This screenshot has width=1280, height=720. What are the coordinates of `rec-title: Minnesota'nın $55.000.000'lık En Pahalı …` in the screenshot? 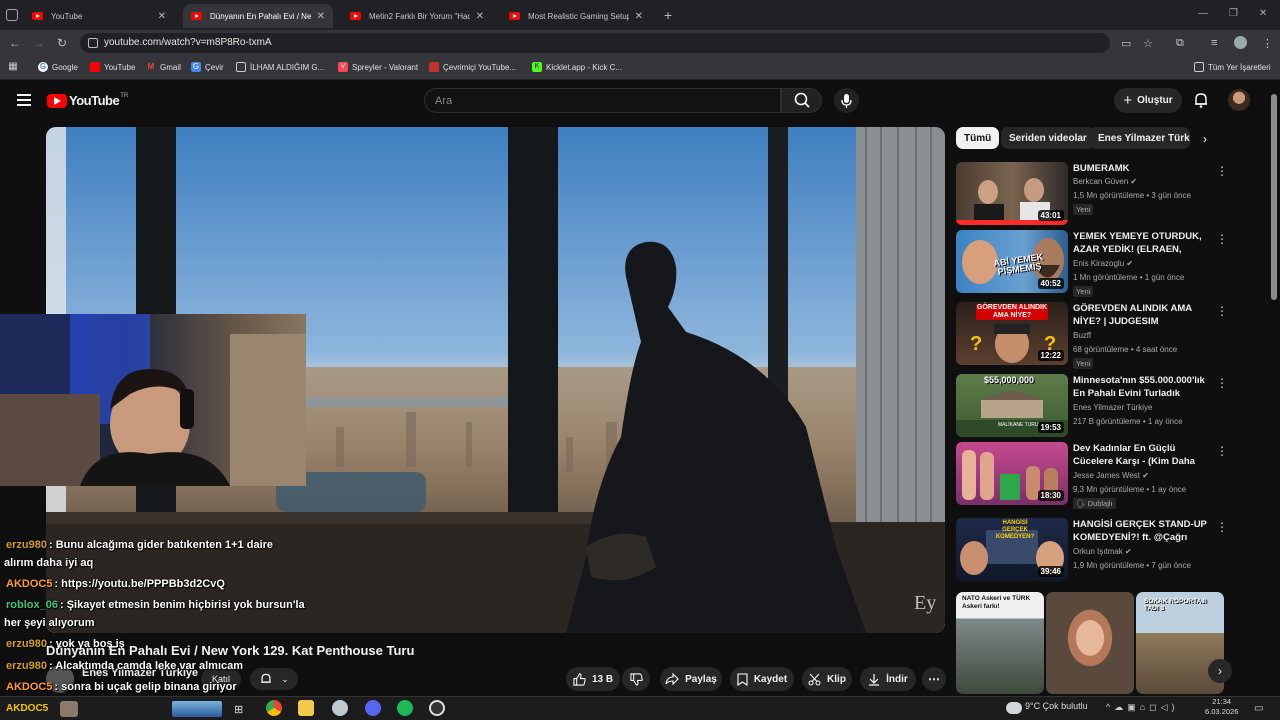 It's located at (1140, 387).